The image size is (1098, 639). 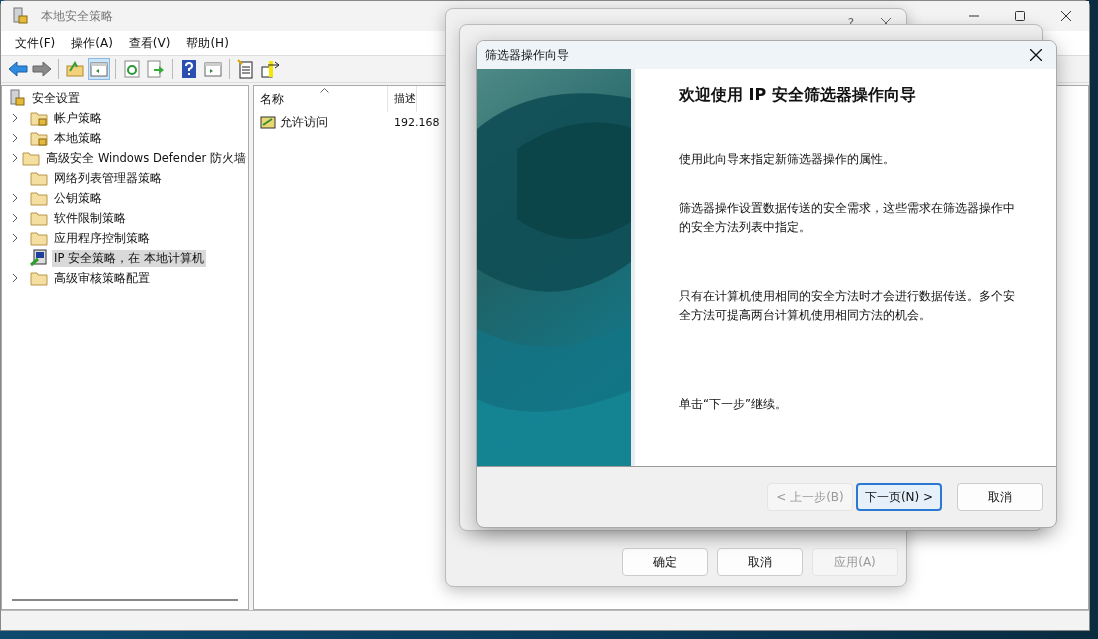 I want to click on paragraph: 筛选器操作设置数据传送的安全需求，这些需求在筛选器操作中的安全方法列表中指定。, so click(x=847, y=218).